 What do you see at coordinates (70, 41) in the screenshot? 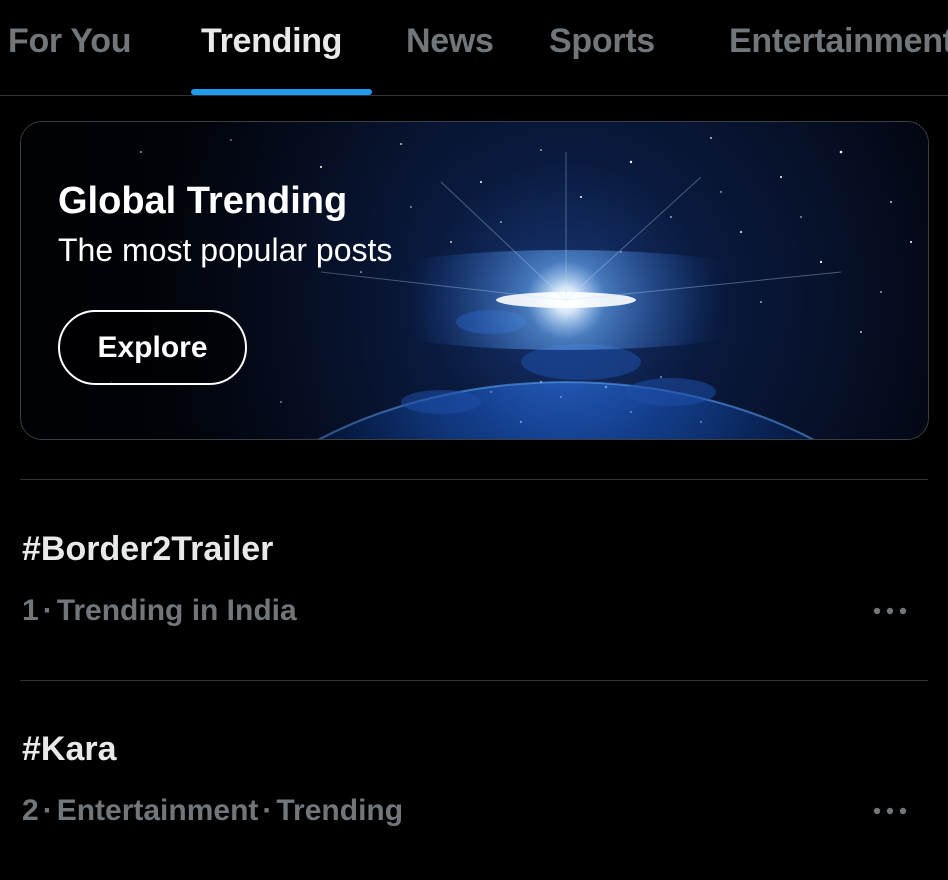
I see `tab-for-you: For You` at bounding box center [70, 41].